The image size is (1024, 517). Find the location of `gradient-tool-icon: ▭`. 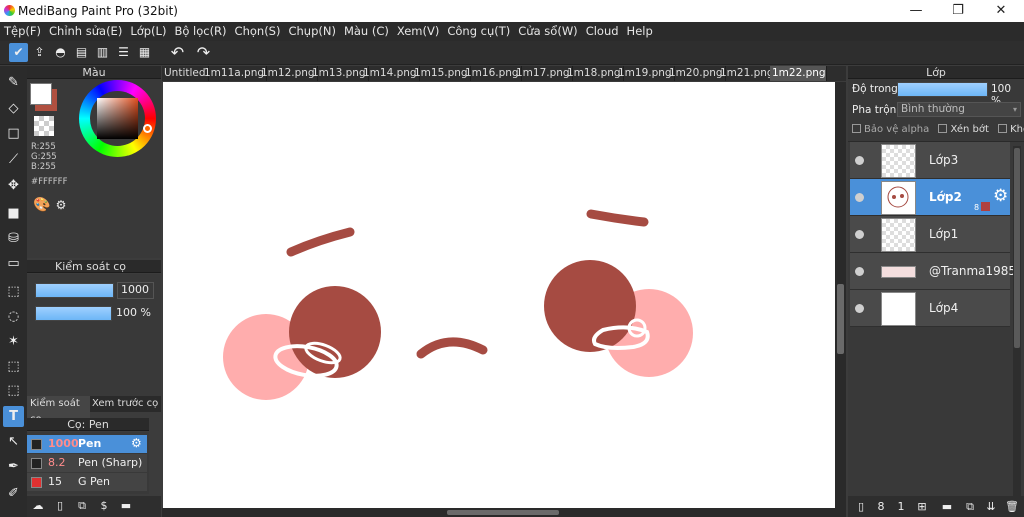

gradient-tool-icon: ▭ is located at coordinates (13, 263).